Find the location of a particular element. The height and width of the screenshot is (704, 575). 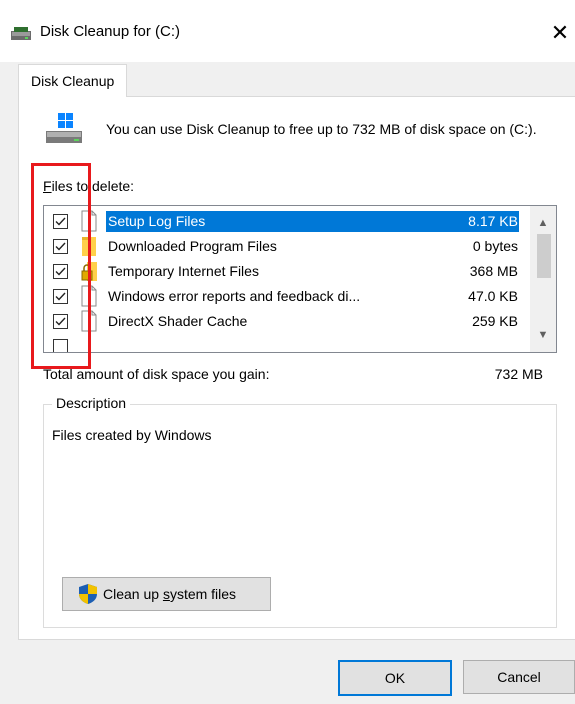

list-item: Setup Log Files 8.17 KB is located at coordinates (287, 221).